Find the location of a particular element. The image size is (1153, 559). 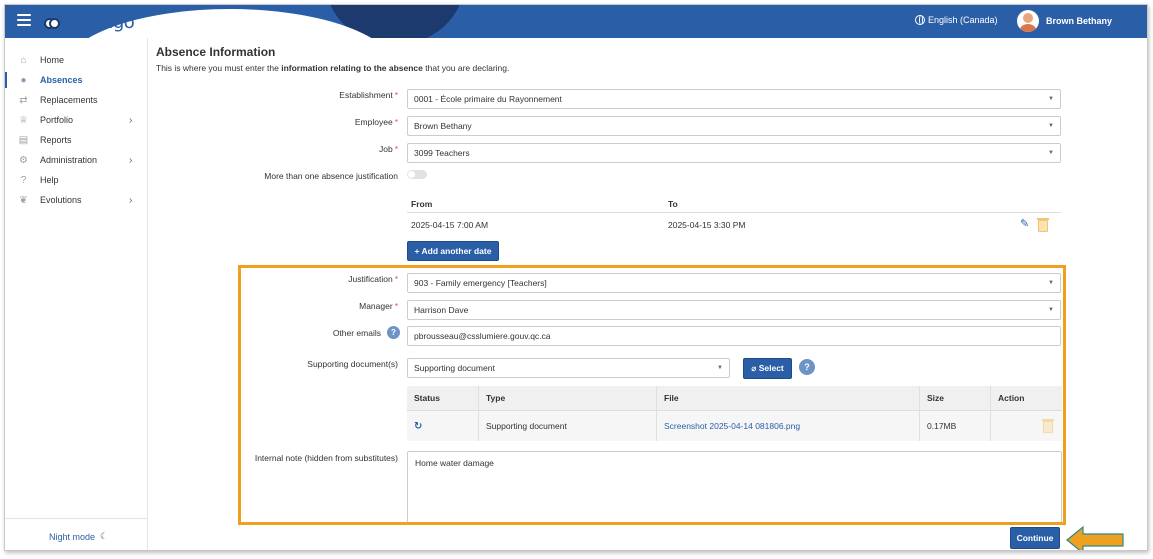

button-label: Add another date is located at coordinates (456, 251).